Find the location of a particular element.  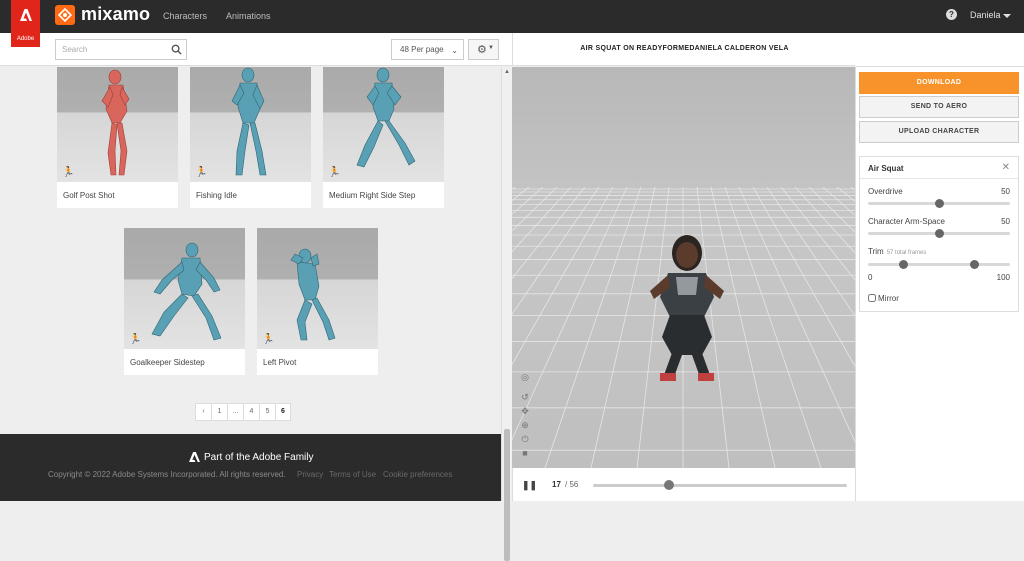

privacy-link: Privacy is located at coordinates (310, 474).